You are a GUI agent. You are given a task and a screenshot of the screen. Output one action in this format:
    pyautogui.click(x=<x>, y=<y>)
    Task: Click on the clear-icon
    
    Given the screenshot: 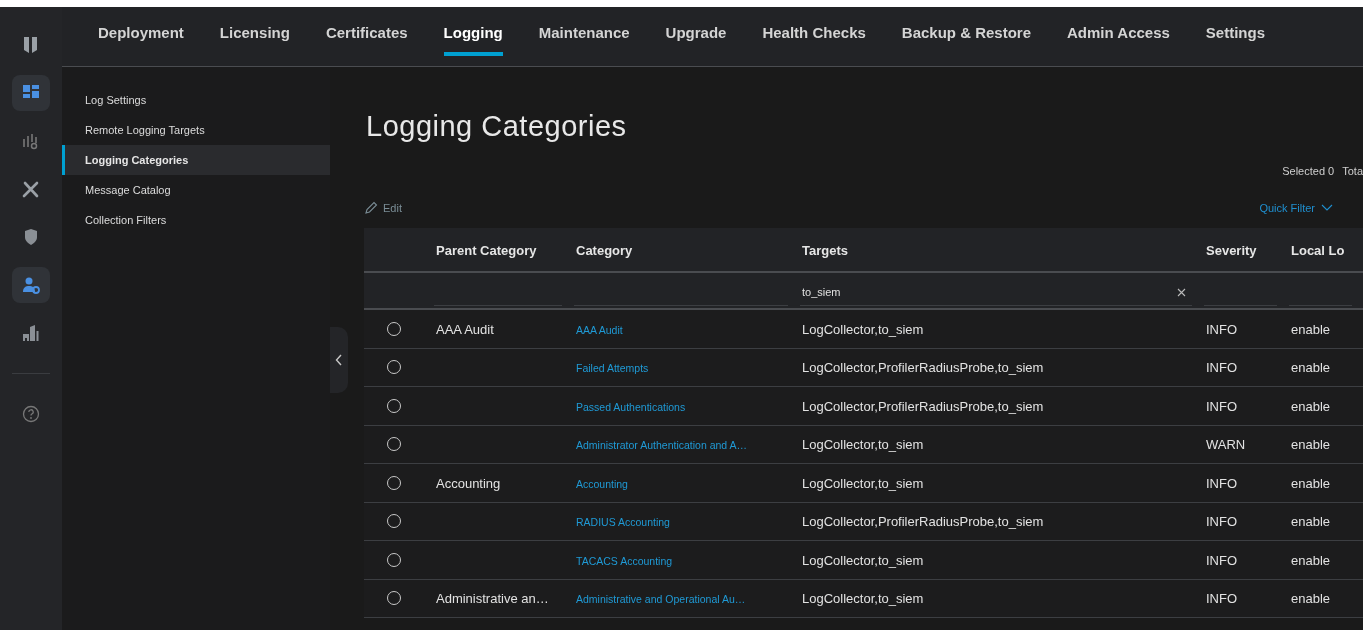 What is the action you would take?
    pyautogui.click(x=1181, y=292)
    